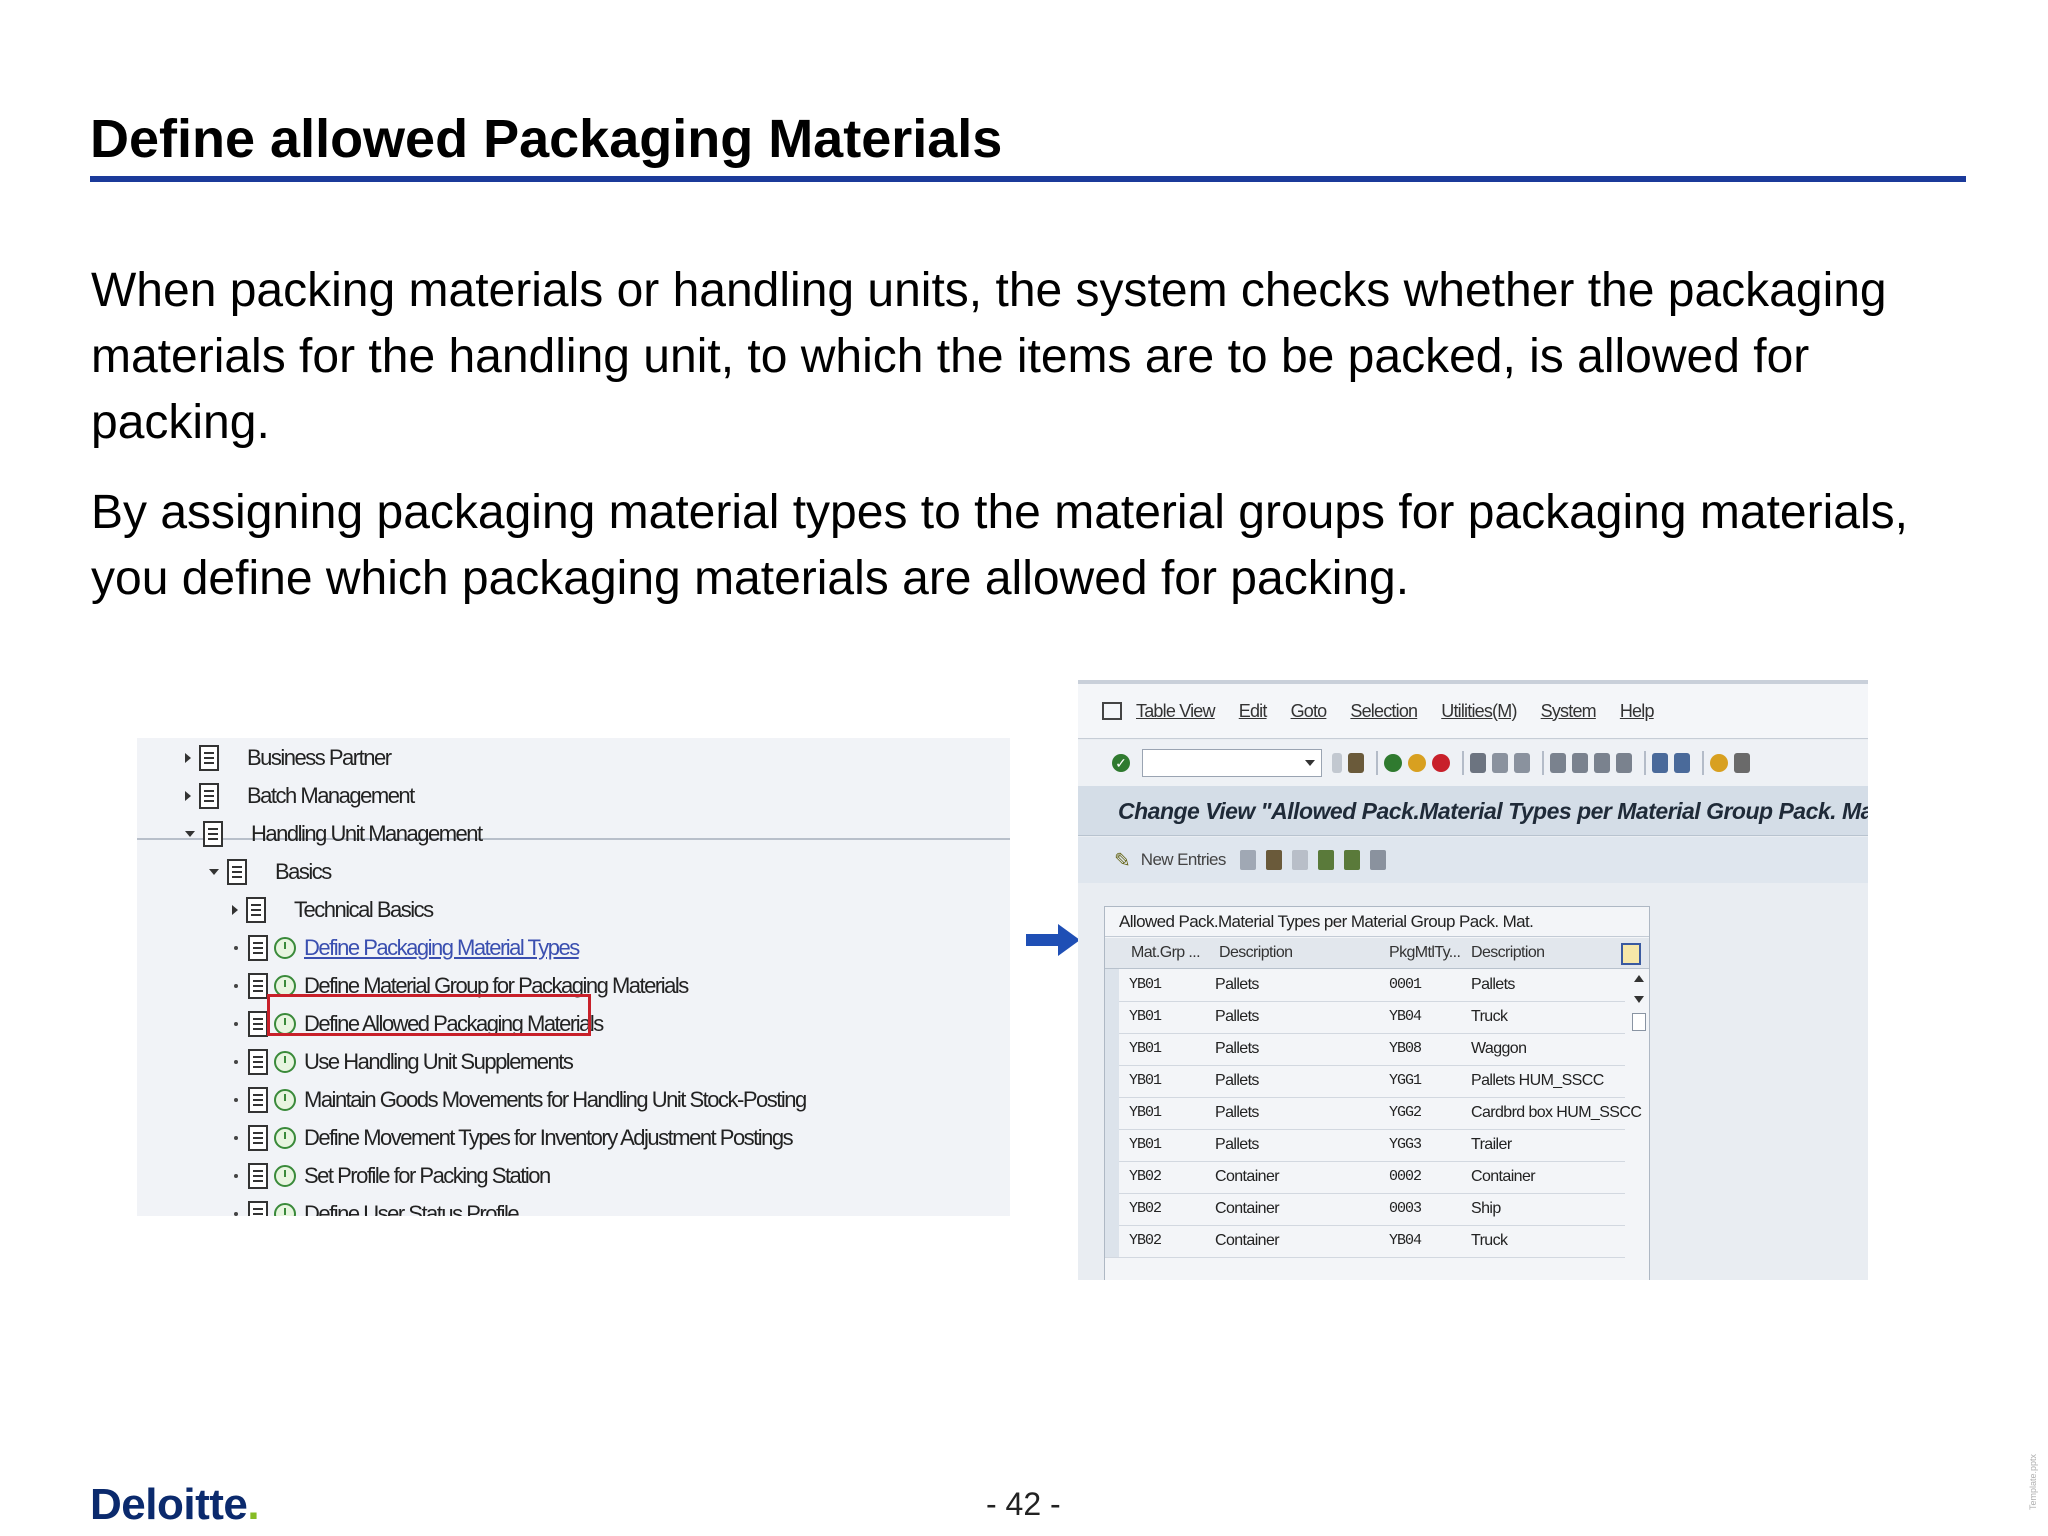  Describe the element at coordinates (333, 910) in the screenshot. I see `tree-node-technical-basics: Technical Basics` at that location.